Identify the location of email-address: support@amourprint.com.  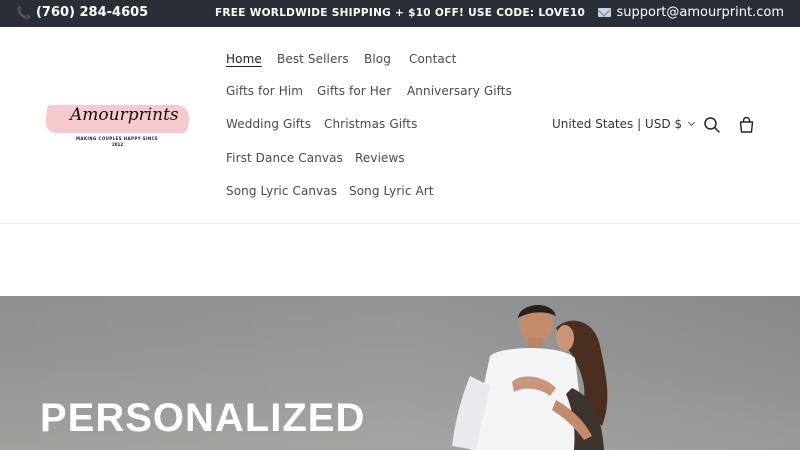
(700, 12).